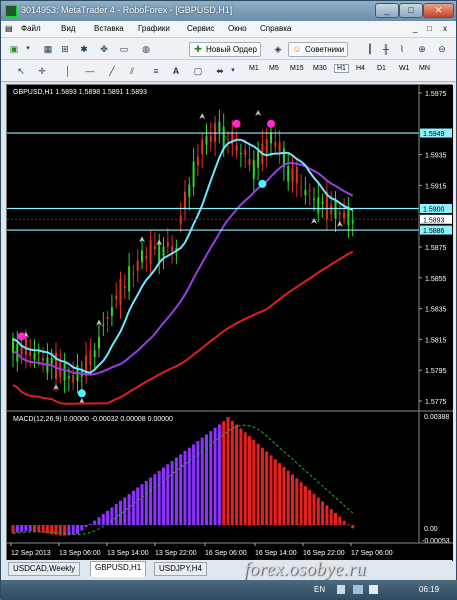 The height and width of the screenshot is (600, 457). I want to click on price-tag-label: 1.5949, so click(434, 134).